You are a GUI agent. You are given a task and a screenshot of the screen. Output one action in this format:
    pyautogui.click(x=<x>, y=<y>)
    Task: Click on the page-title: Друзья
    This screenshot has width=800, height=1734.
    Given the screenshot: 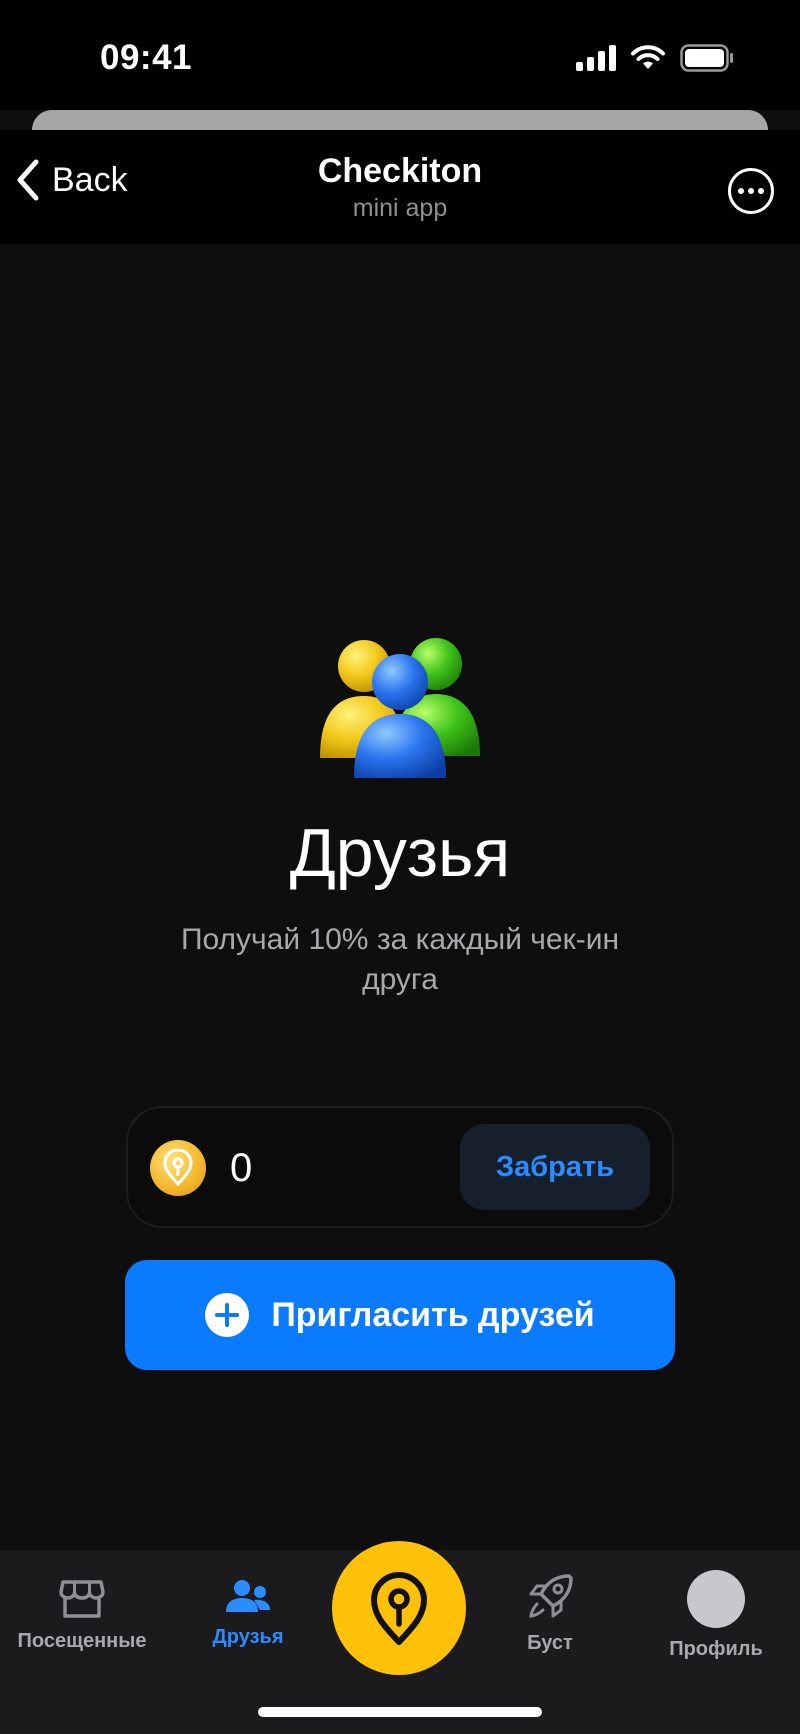 What is the action you would take?
    pyautogui.click(x=400, y=853)
    